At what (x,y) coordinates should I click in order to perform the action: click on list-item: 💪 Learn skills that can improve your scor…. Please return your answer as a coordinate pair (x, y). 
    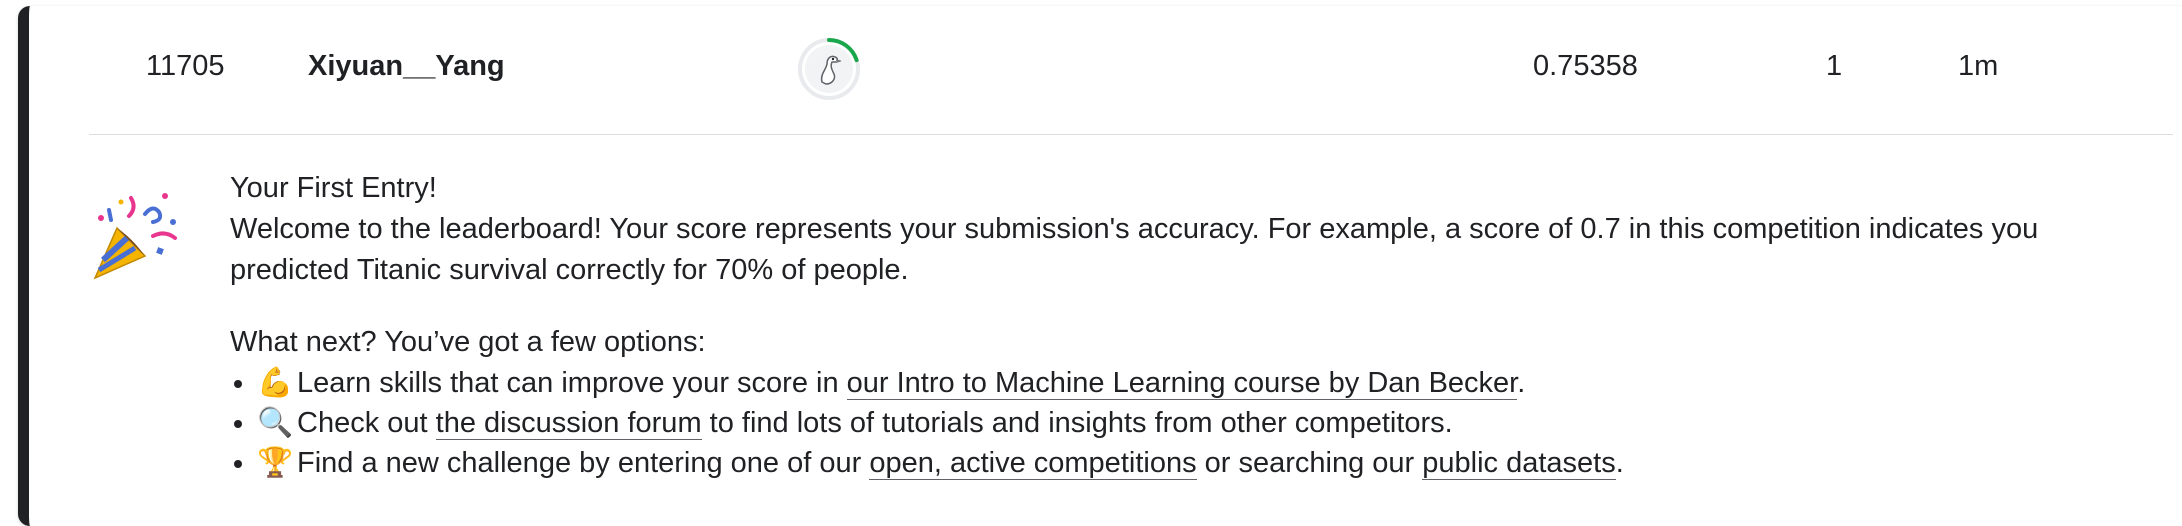
    Looking at the image, I should click on (1180, 383).